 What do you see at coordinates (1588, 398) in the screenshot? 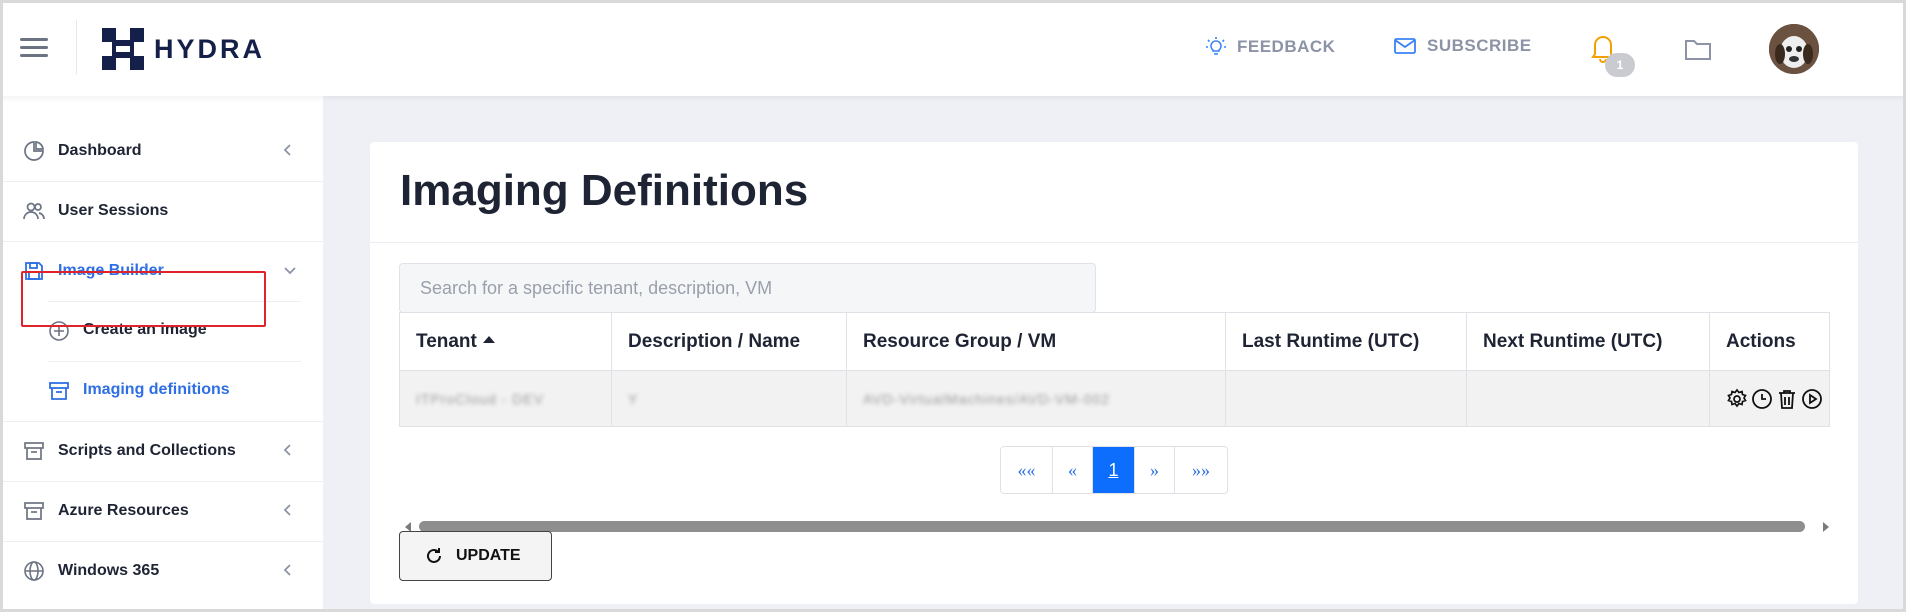
I see `cell-next-runtime` at bounding box center [1588, 398].